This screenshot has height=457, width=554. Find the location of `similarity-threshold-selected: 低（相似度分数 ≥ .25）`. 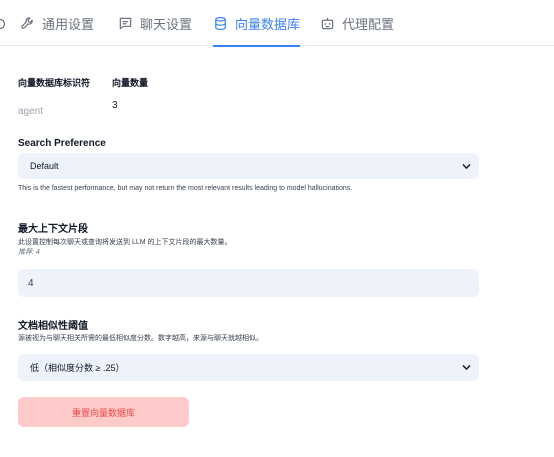

similarity-threshold-selected: 低（相似度分数 ≥ .25） is located at coordinates (77, 368).